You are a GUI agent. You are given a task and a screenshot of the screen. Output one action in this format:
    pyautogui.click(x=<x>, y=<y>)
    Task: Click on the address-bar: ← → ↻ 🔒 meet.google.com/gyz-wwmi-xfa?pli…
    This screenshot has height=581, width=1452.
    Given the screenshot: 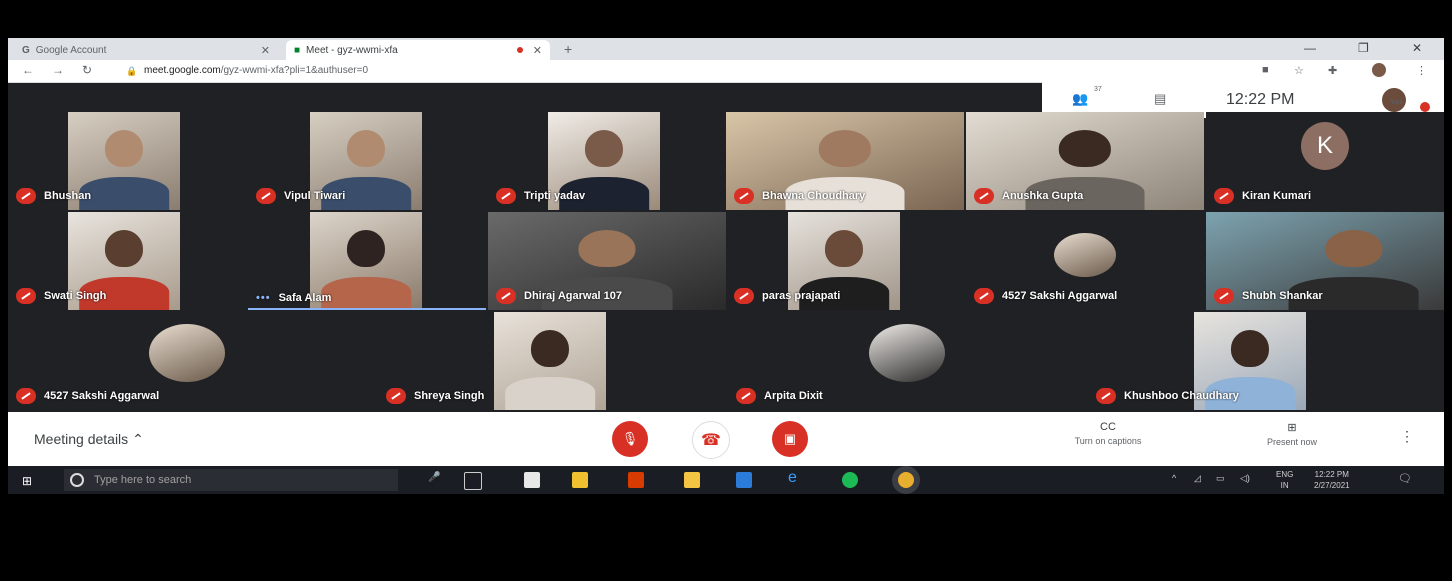 What is the action you would take?
    pyautogui.click(x=726, y=71)
    